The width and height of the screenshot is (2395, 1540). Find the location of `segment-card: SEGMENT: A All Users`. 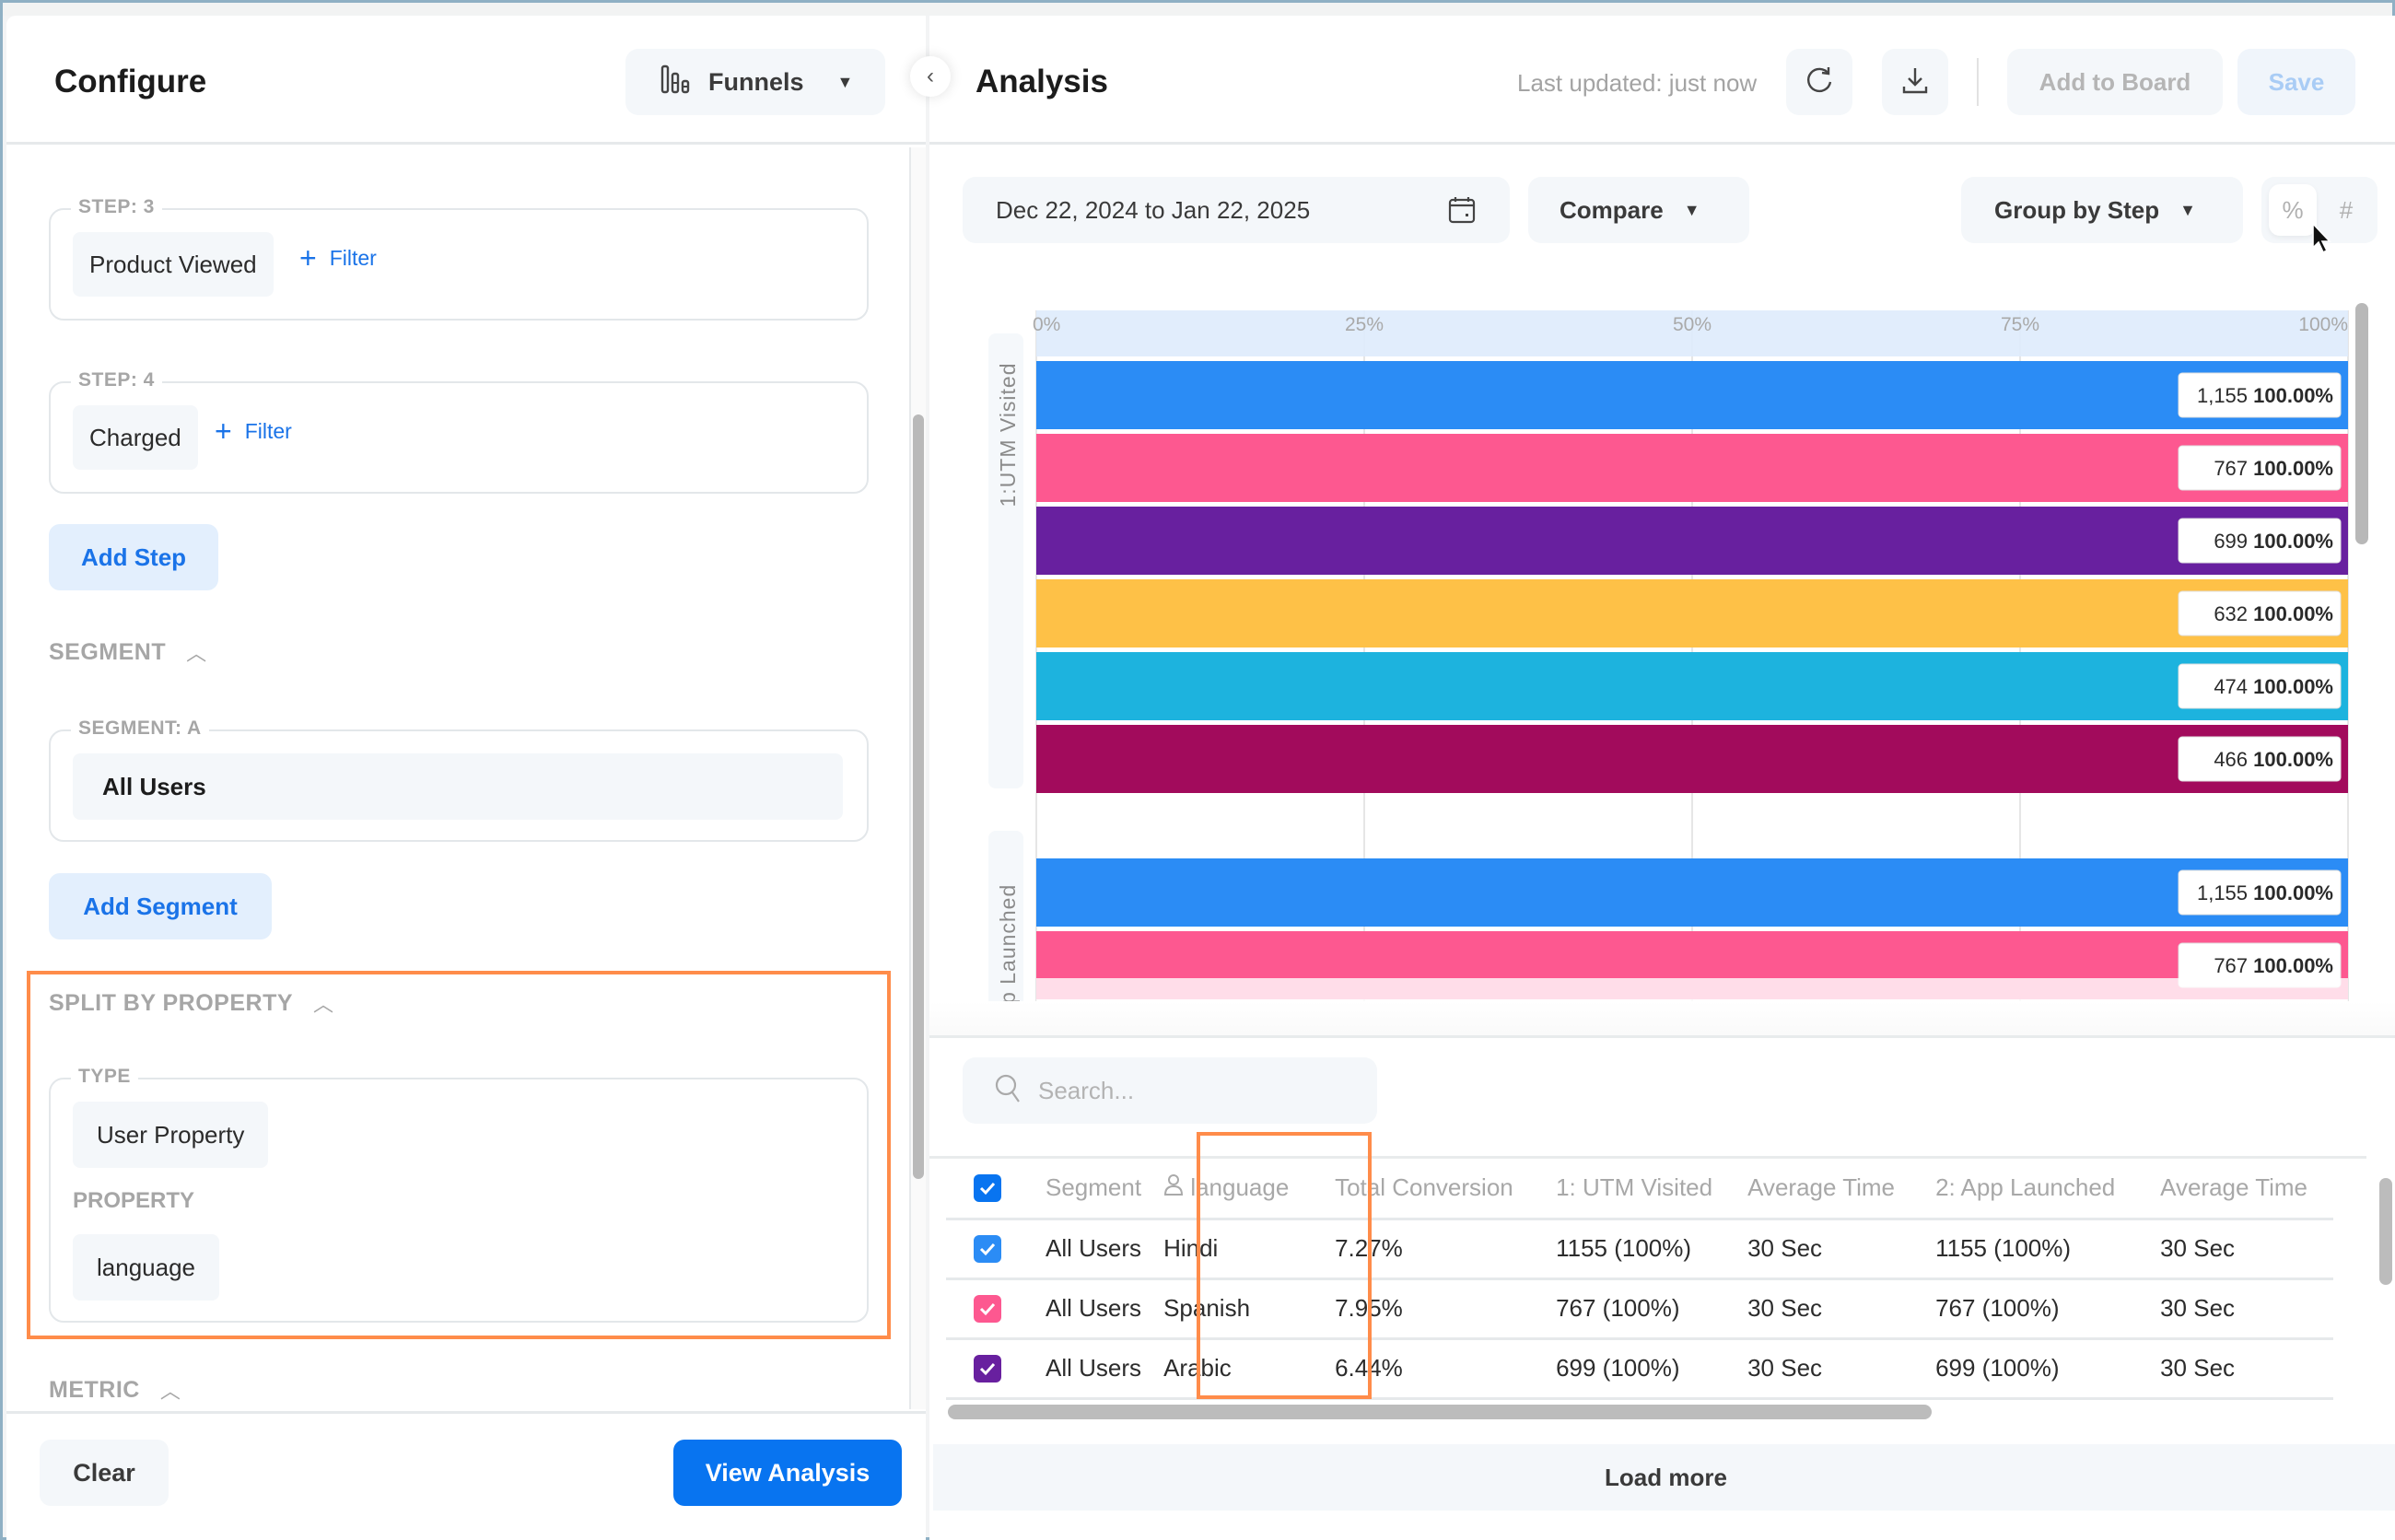

segment-card: SEGMENT: A All Users is located at coordinates (459, 780).